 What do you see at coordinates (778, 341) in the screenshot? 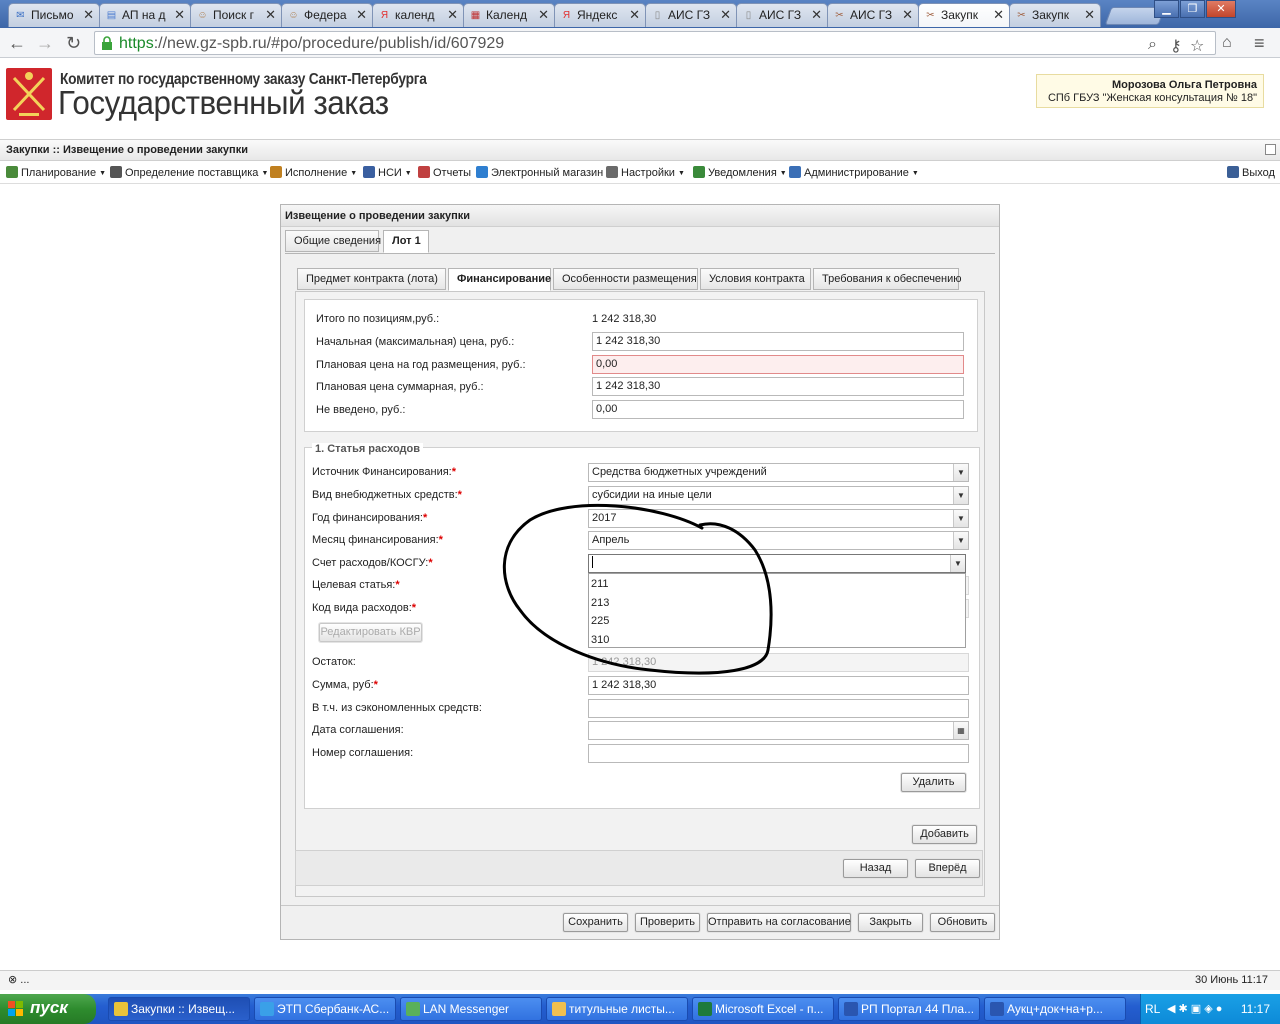
I see `nmc-input: 1 242 318,30` at bounding box center [778, 341].